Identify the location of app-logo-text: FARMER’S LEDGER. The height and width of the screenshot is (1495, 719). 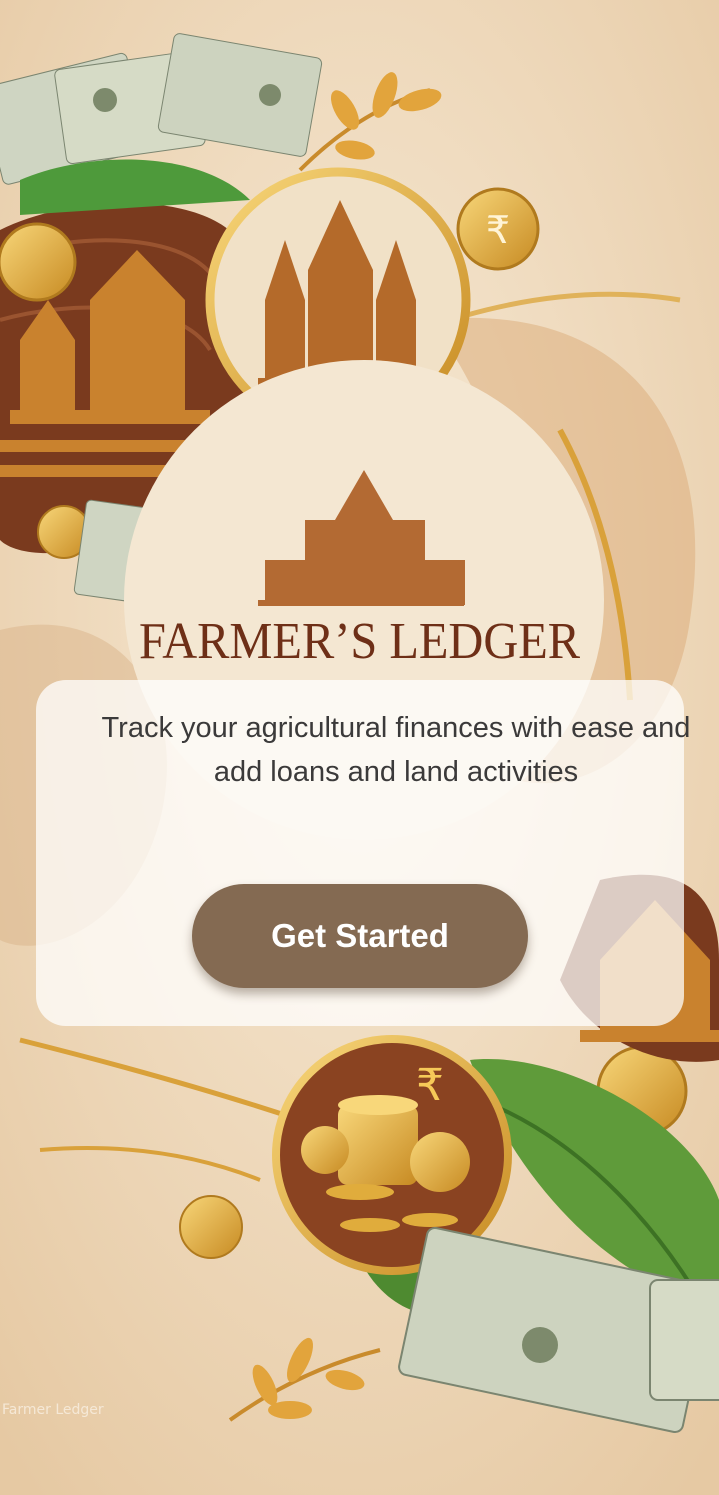
(359, 641).